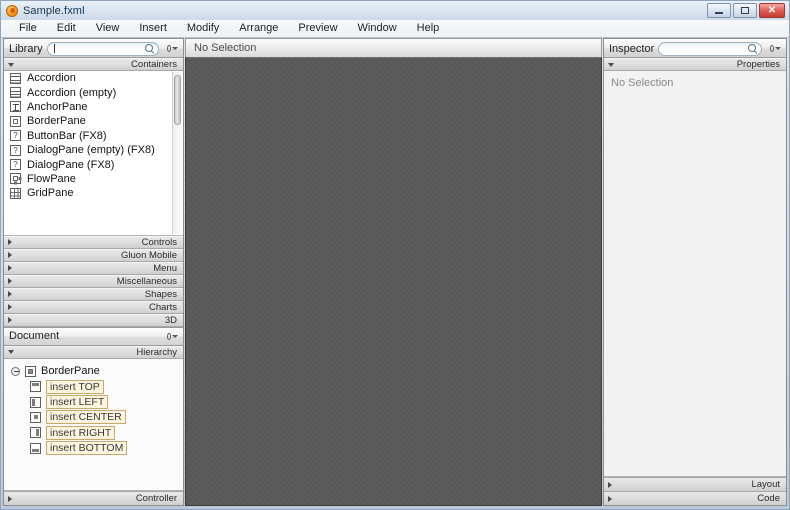 This screenshot has width=790, height=510. What do you see at coordinates (393, 47) in the screenshot?
I see `content-status-bar: No Selection` at bounding box center [393, 47].